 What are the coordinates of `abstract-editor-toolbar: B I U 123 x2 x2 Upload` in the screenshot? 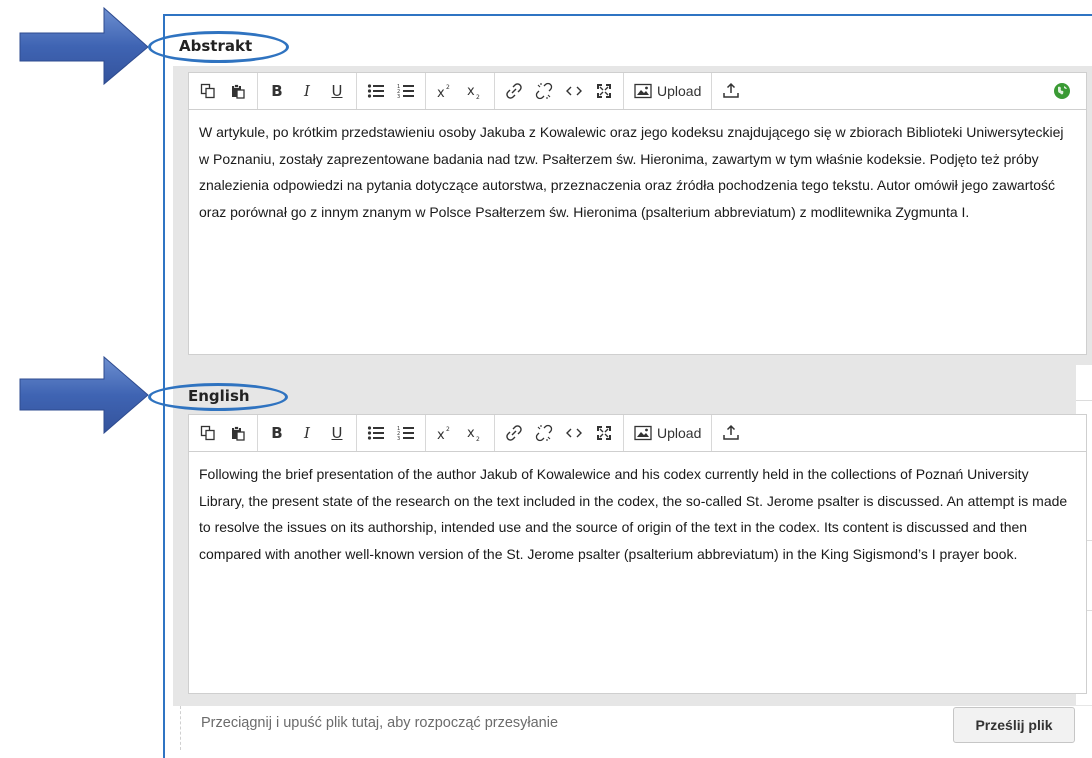 It's located at (637, 91).